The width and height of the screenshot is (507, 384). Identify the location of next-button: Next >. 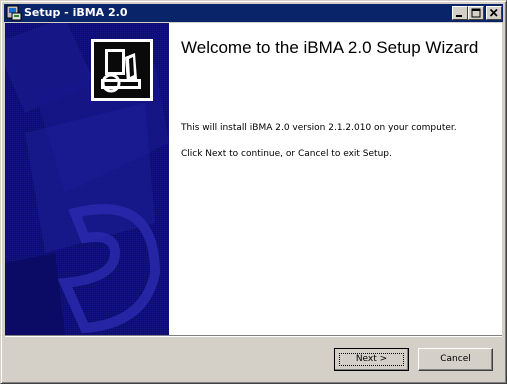
(371, 359).